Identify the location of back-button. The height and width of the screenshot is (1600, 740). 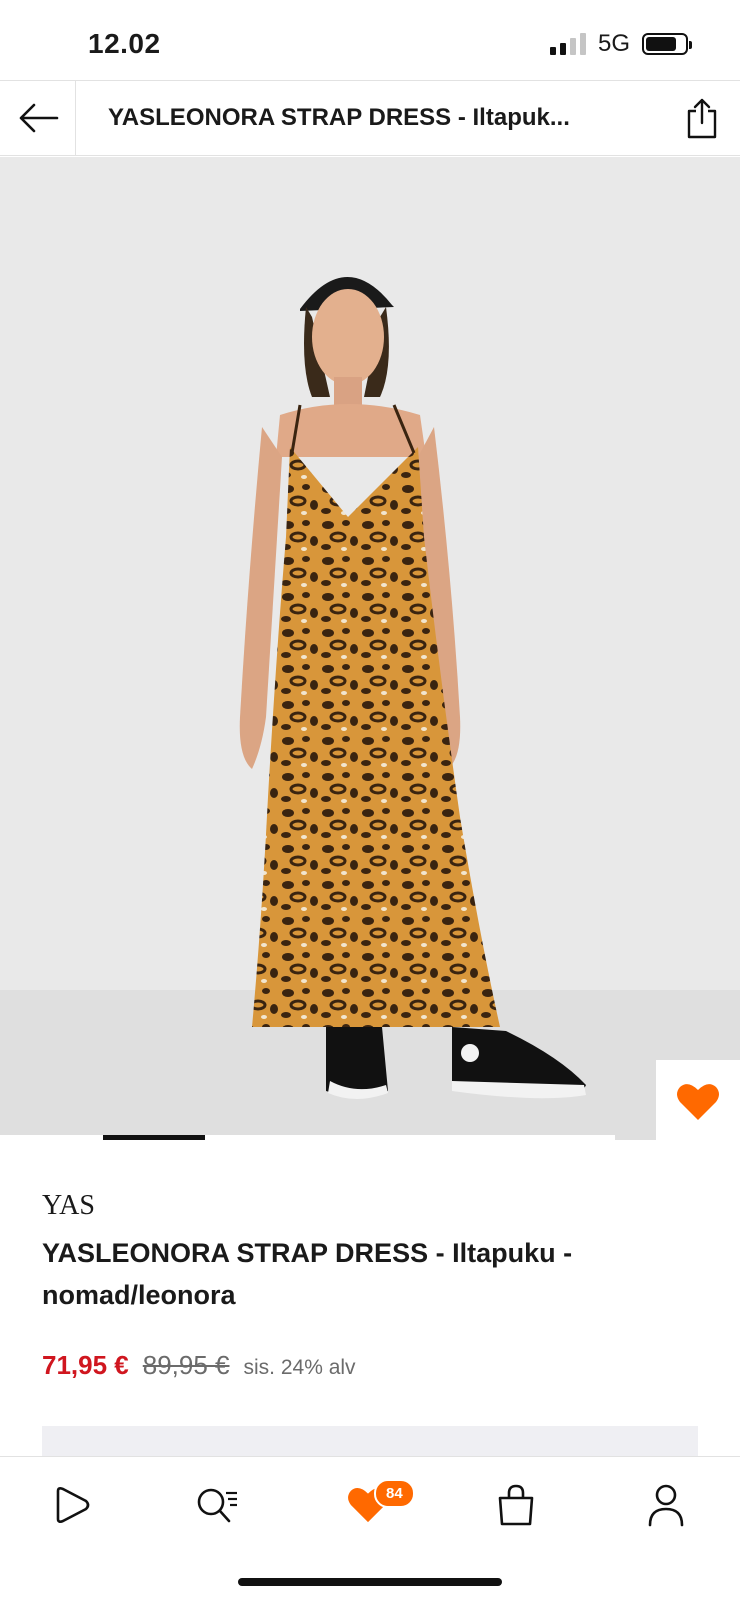
(38, 118).